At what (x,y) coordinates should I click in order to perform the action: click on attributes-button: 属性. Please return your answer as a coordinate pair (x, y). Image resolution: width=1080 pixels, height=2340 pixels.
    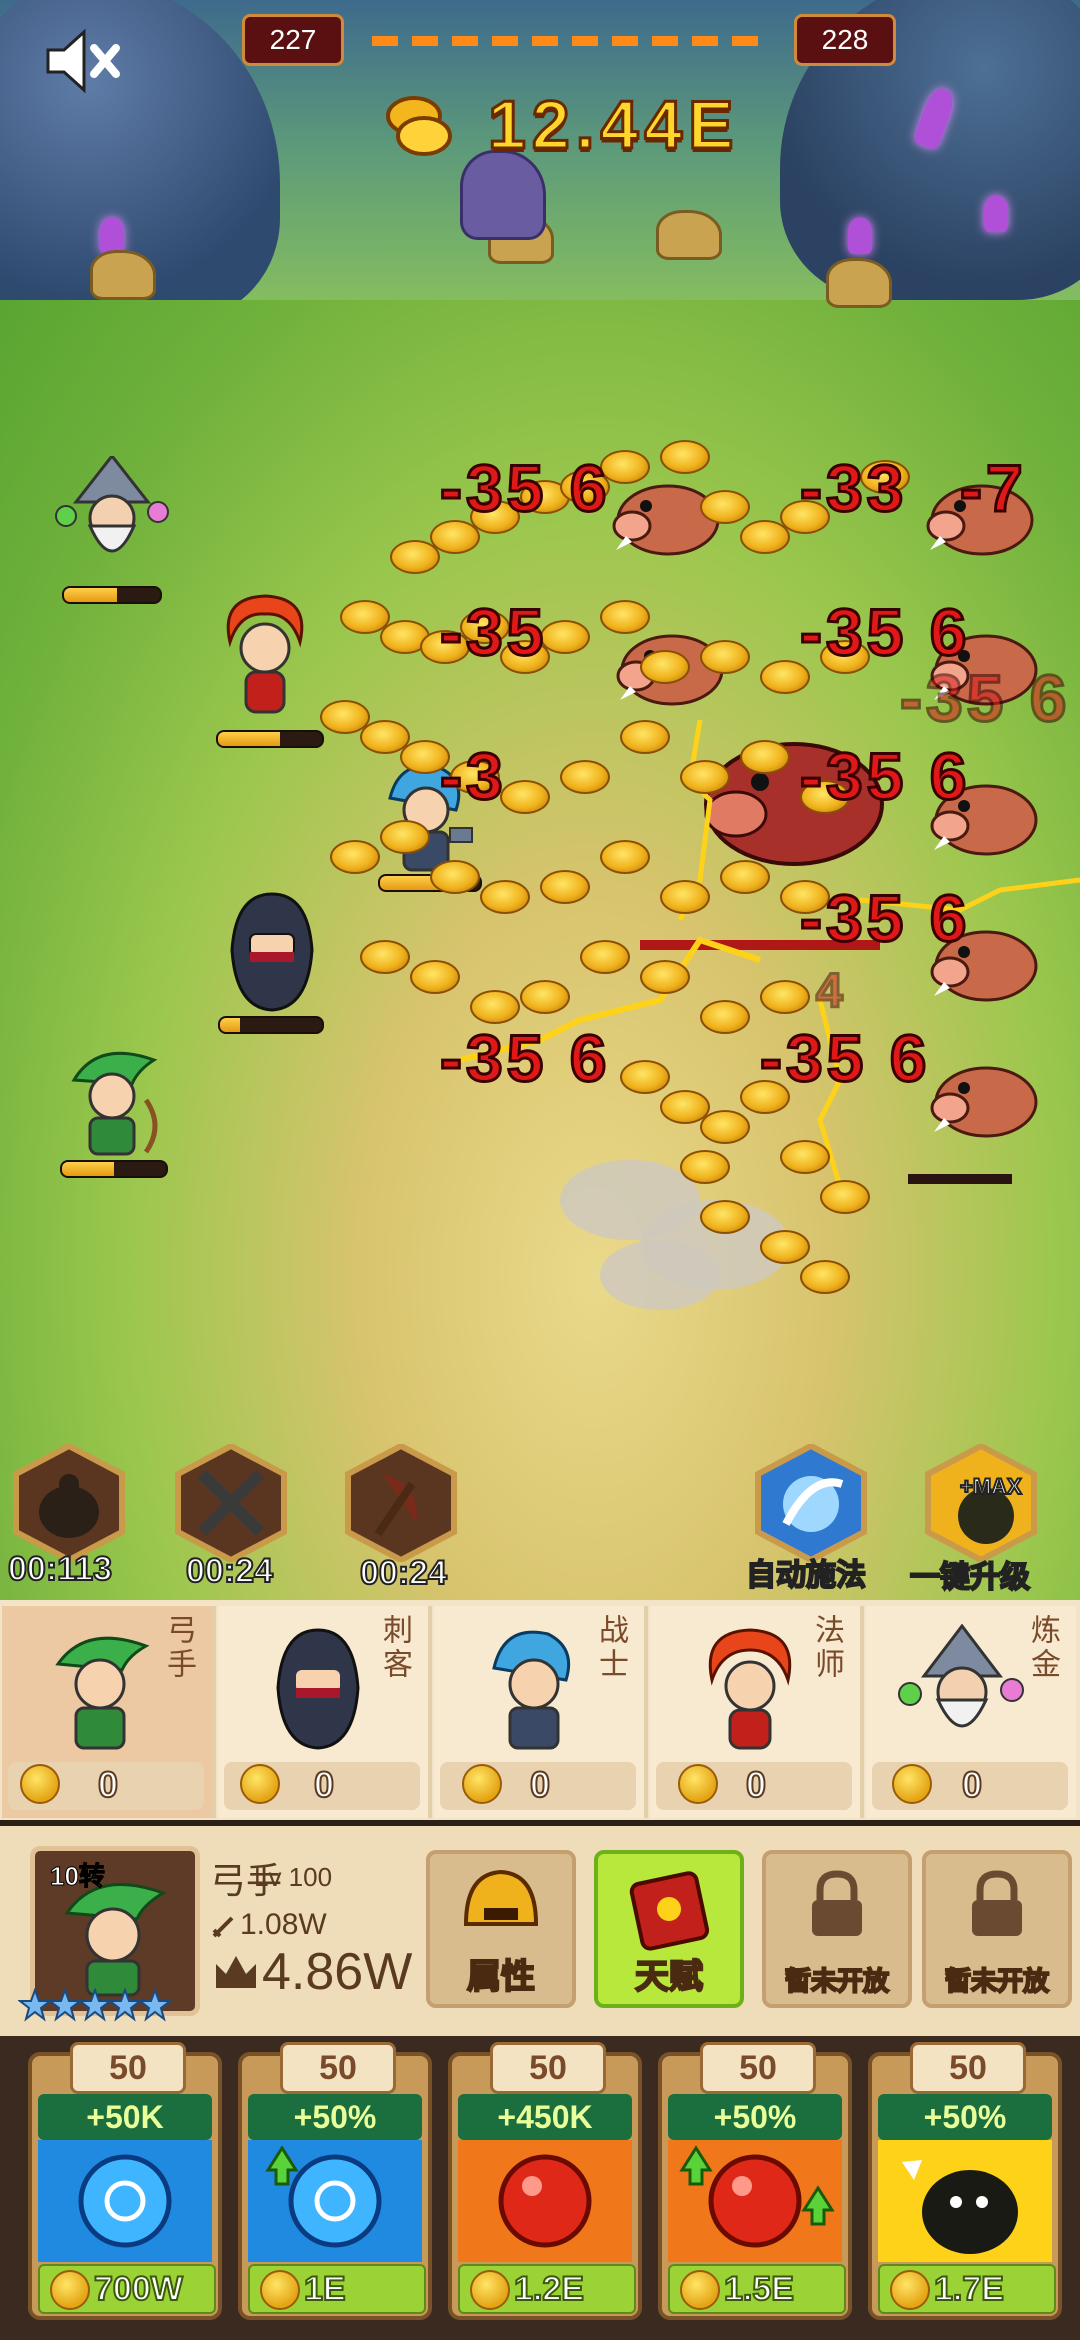
    Looking at the image, I should click on (501, 1929).